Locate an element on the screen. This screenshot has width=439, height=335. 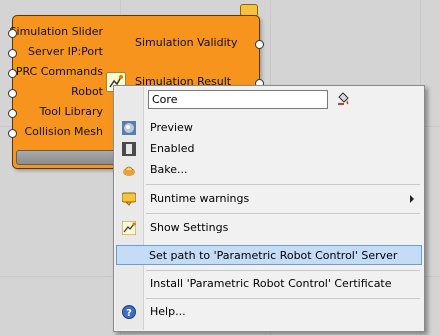
preview-icon is located at coordinates (129, 128).